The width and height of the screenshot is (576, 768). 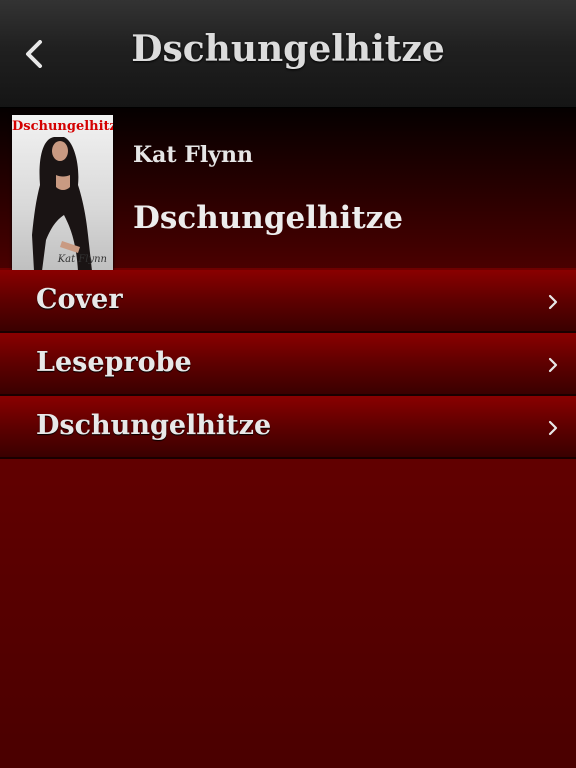 I want to click on cover-figure-image, so click(x=62, y=204).